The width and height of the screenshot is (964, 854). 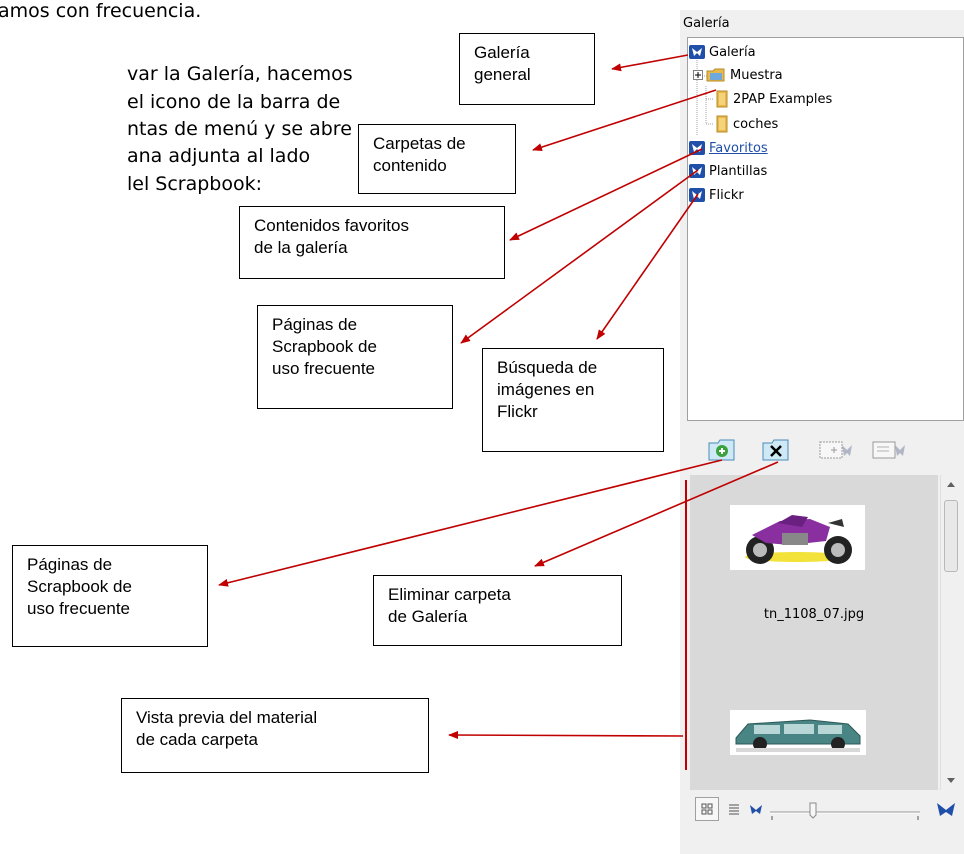 What do you see at coordinates (650, 63) in the screenshot?
I see `arrow-galeria-general` at bounding box center [650, 63].